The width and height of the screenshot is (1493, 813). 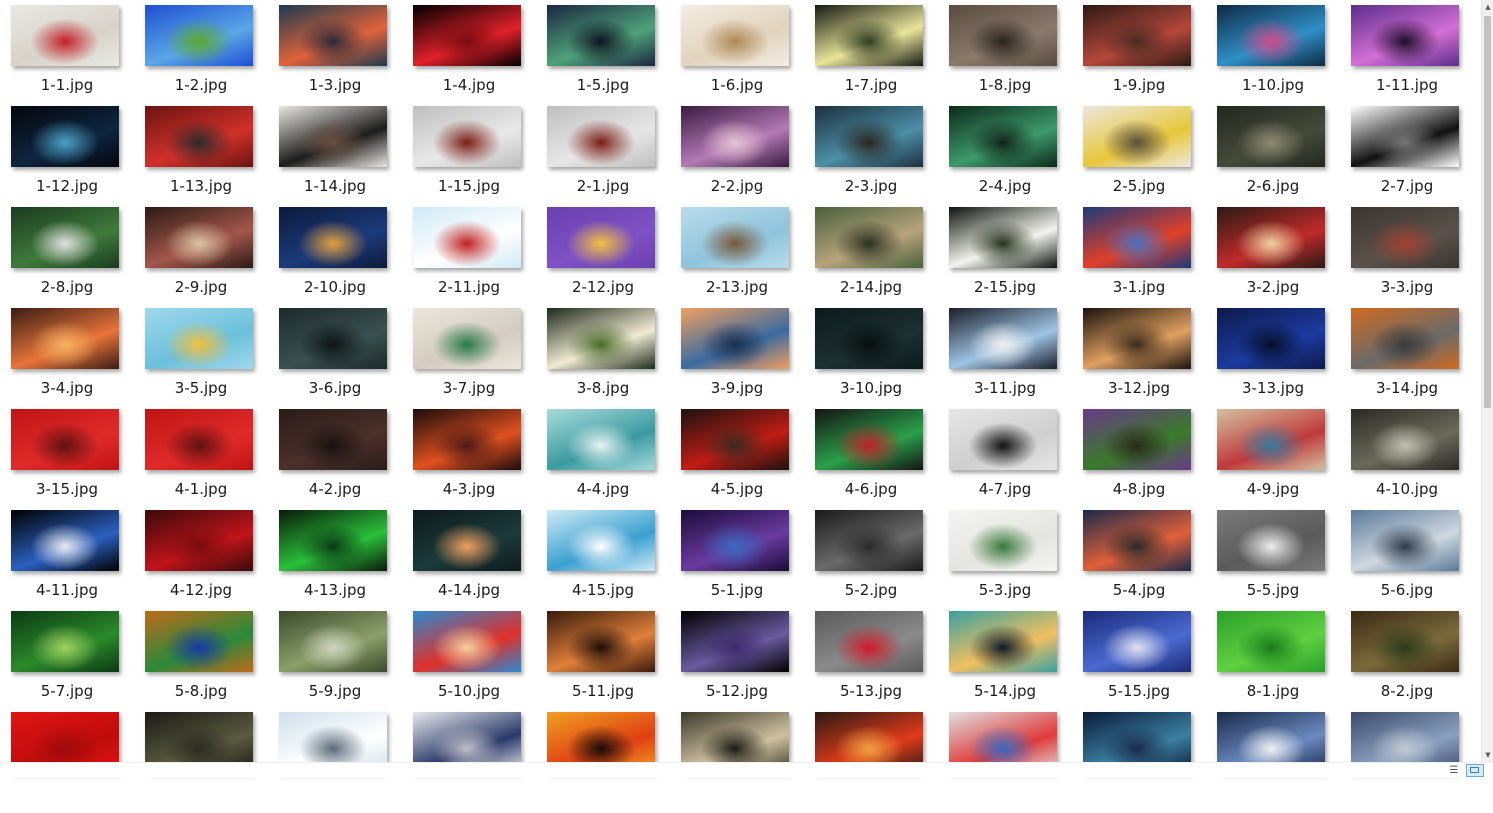 I want to click on file-item: 3-9.jpg, so click(x=737, y=358).